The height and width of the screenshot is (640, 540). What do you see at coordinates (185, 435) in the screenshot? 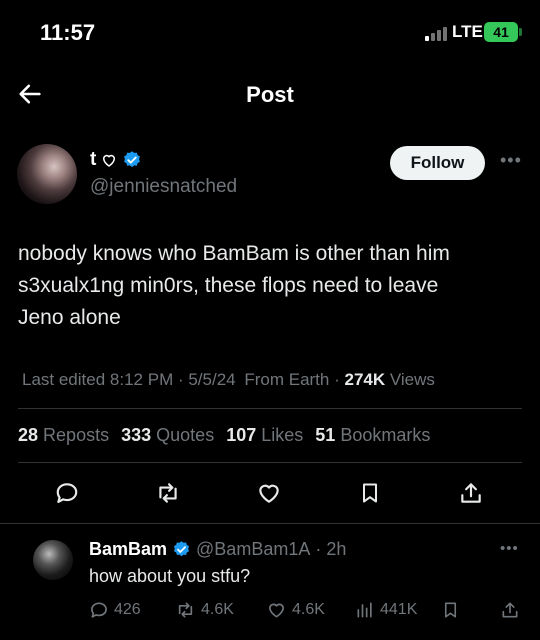
I see `quotes-label: Quotes` at bounding box center [185, 435].